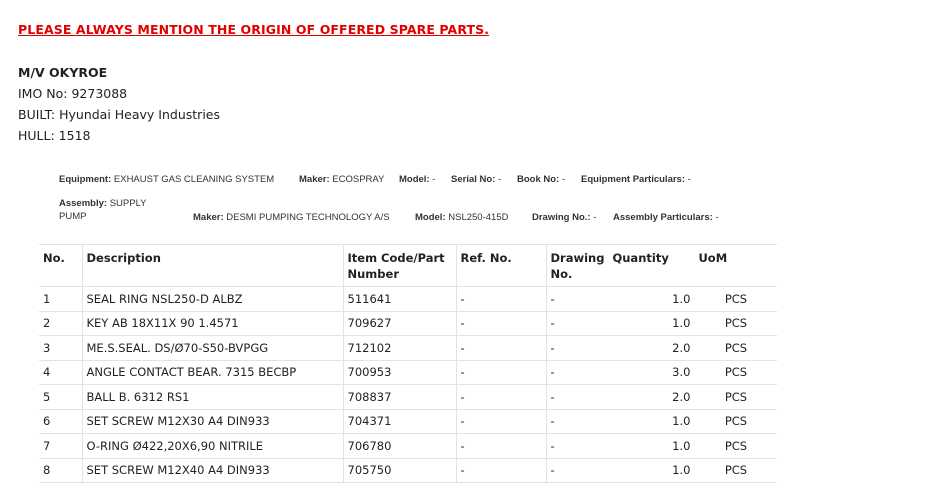 The width and height of the screenshot is (942, 490). I want to click on cell-description: ME.S.SEAL. DS/Ø70-S50-BVPGG, so click(212, 348).